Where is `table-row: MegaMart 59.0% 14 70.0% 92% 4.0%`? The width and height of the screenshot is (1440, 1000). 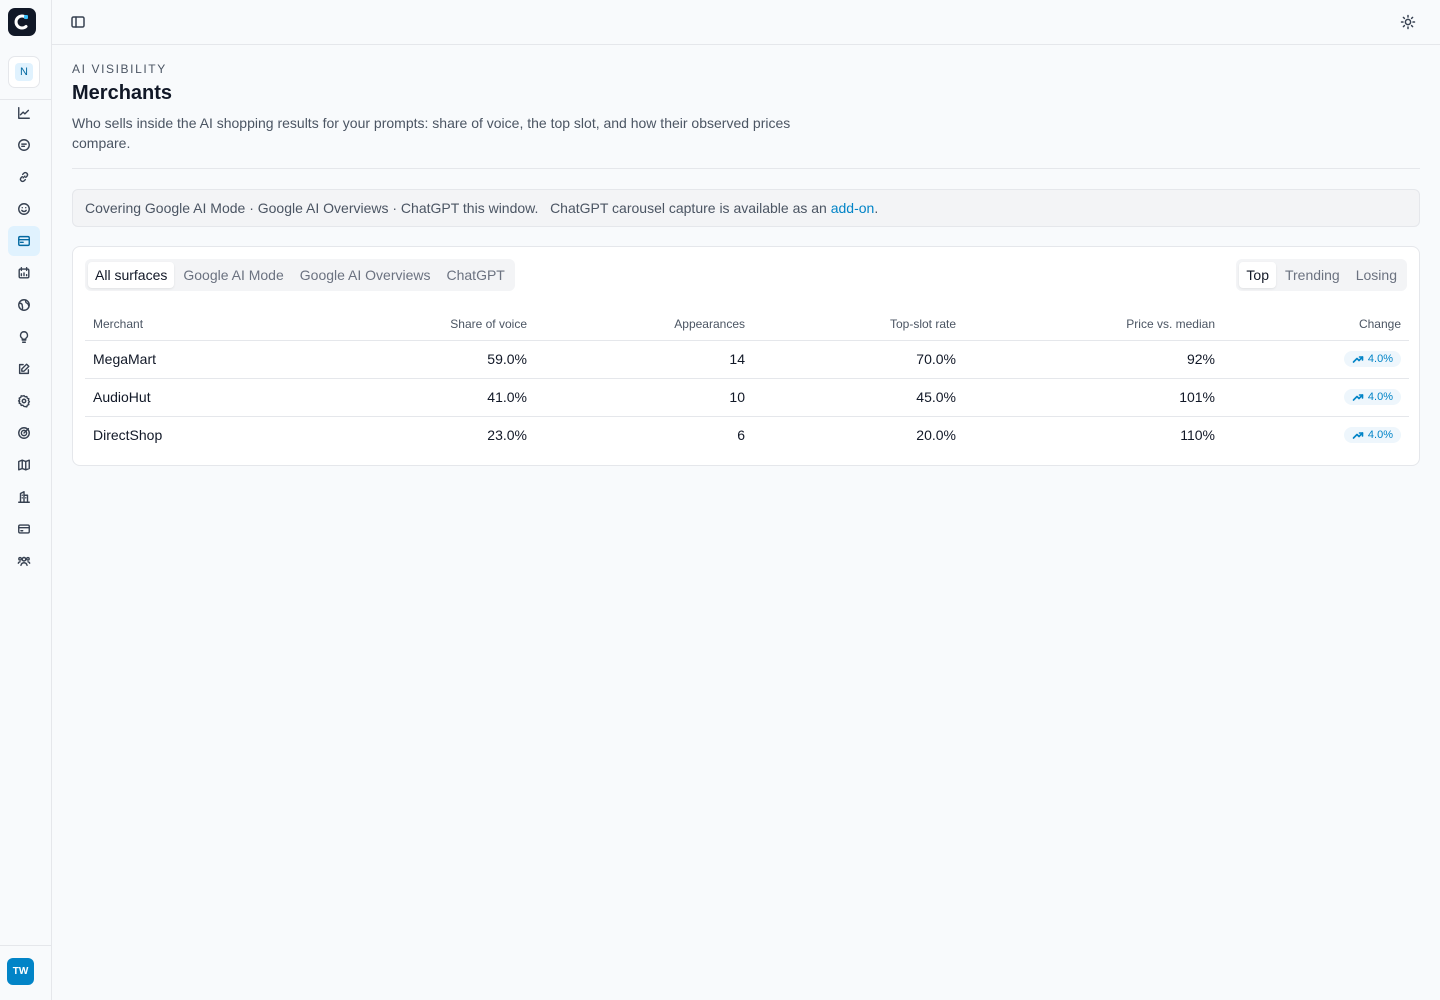 table-row: MegaMart 59.0% 14 70.0% 92% 4.0% is located at coordinates (747, 359).